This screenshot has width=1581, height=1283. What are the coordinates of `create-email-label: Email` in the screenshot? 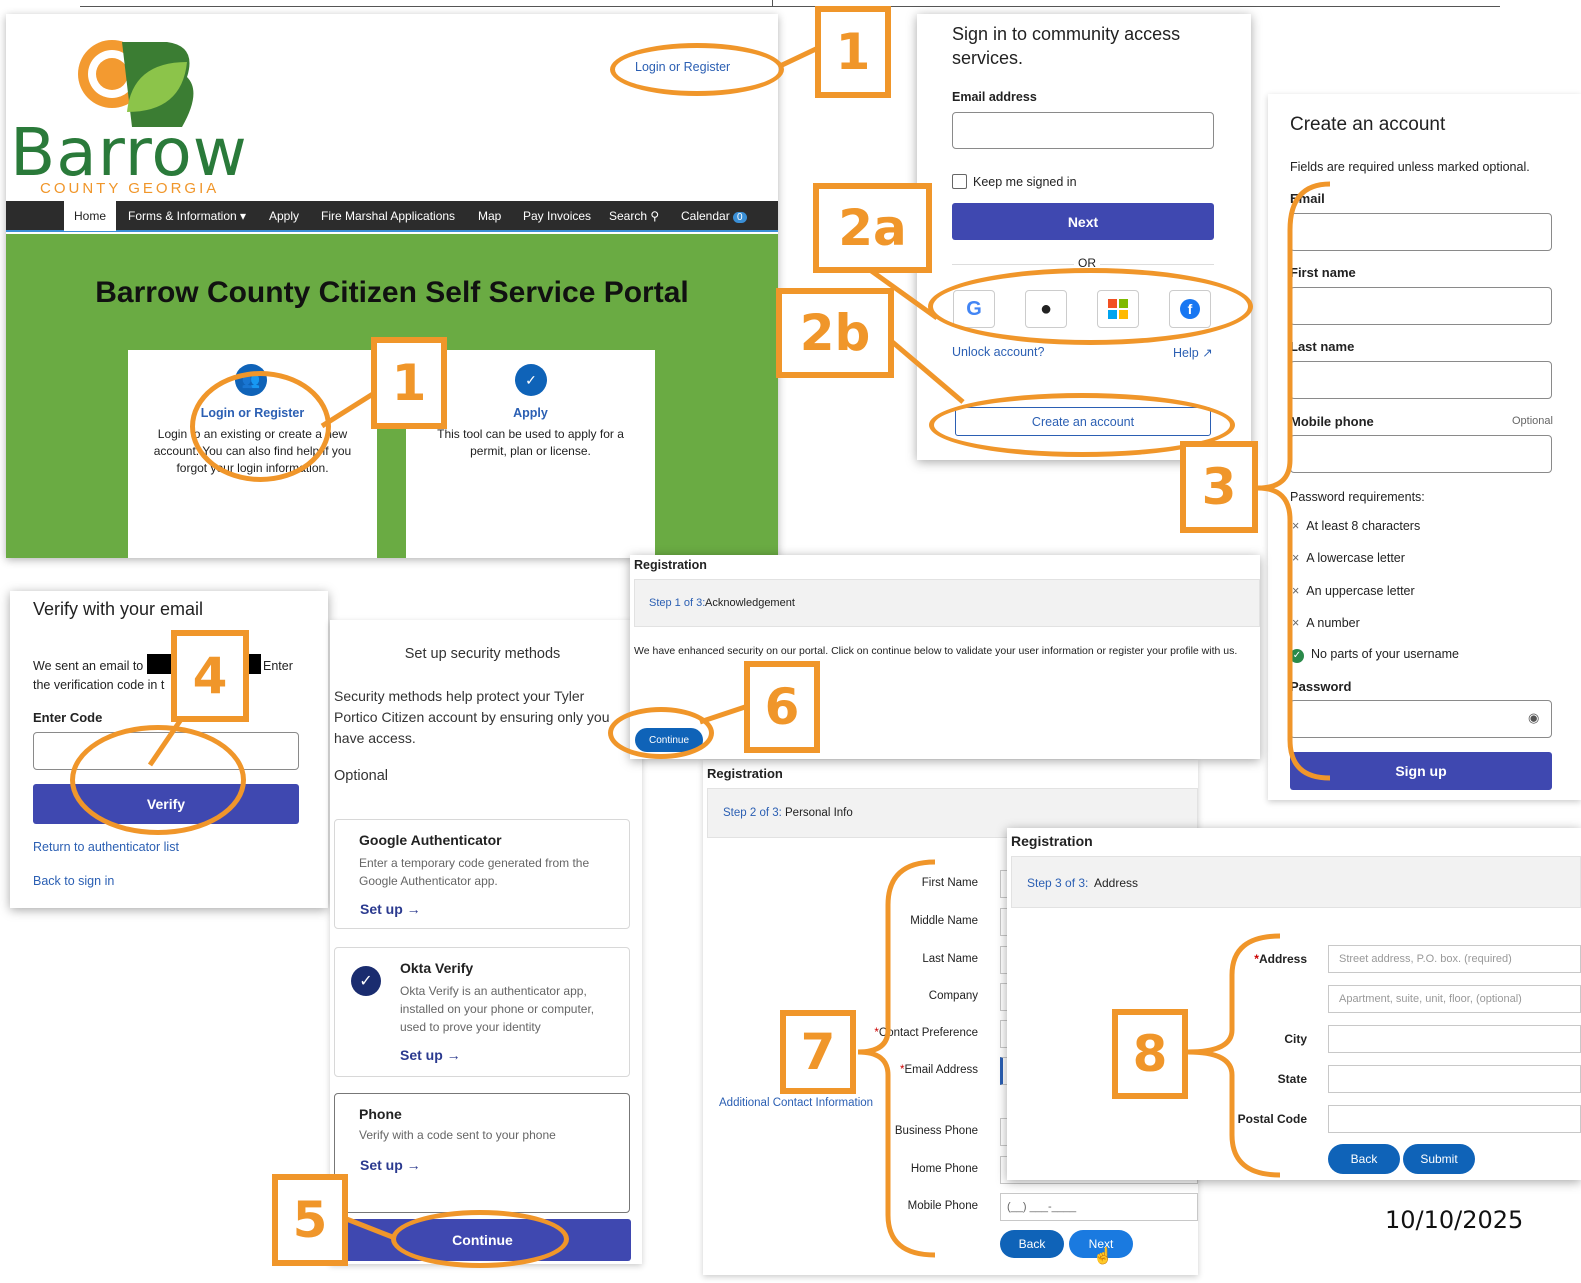 It's located at (1307, 198).